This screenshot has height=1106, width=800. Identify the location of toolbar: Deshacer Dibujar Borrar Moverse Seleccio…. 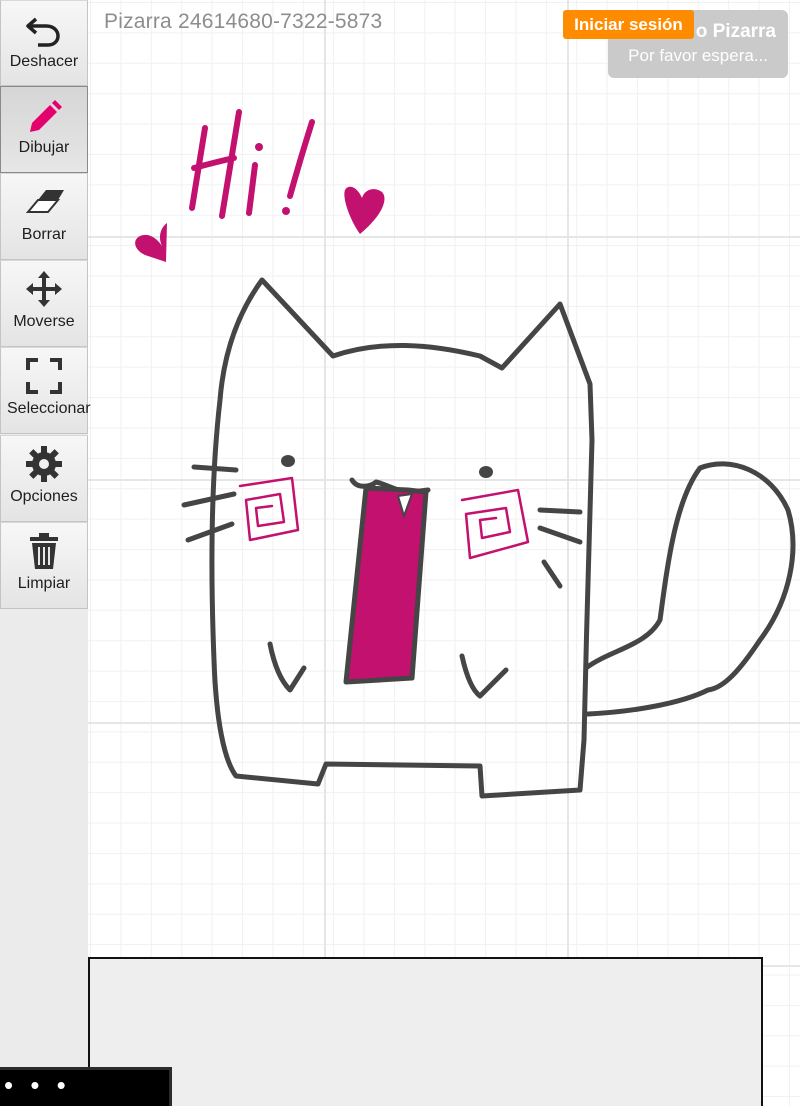
(45, 553).